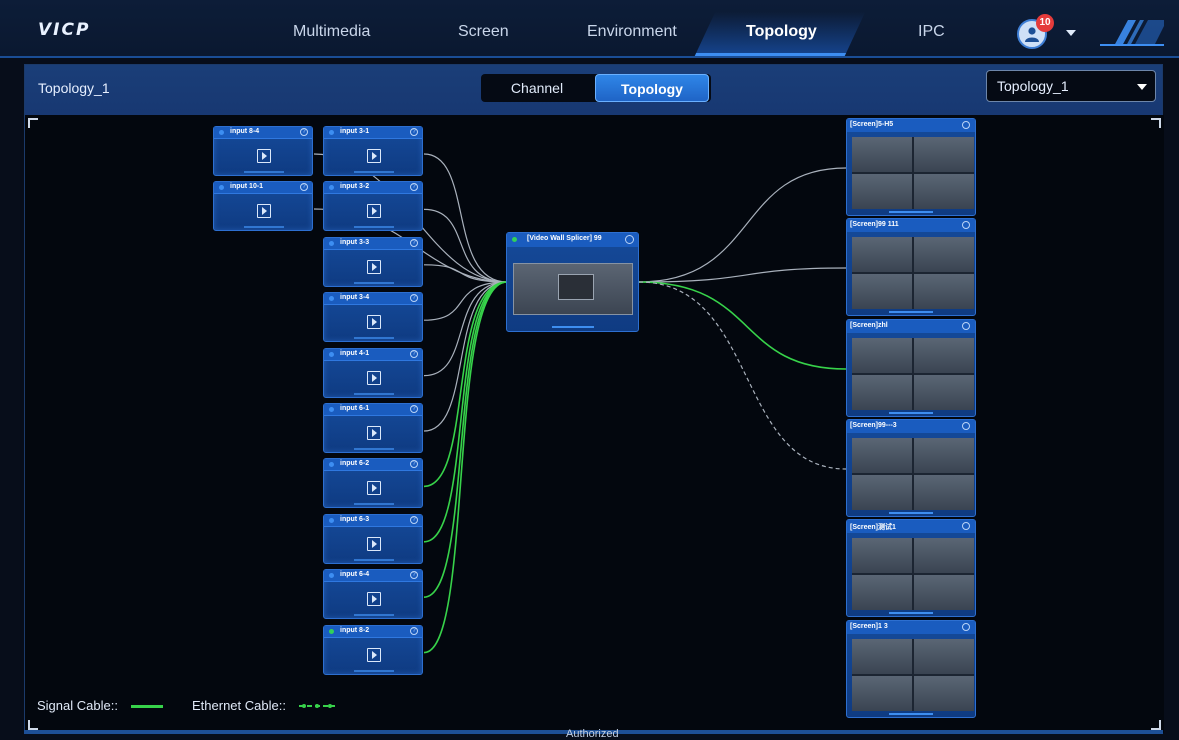 Image resolution: width=1179 pixels, height=740 pixels. I want to click on topology-mode-button: Topology, so click(652, 88).